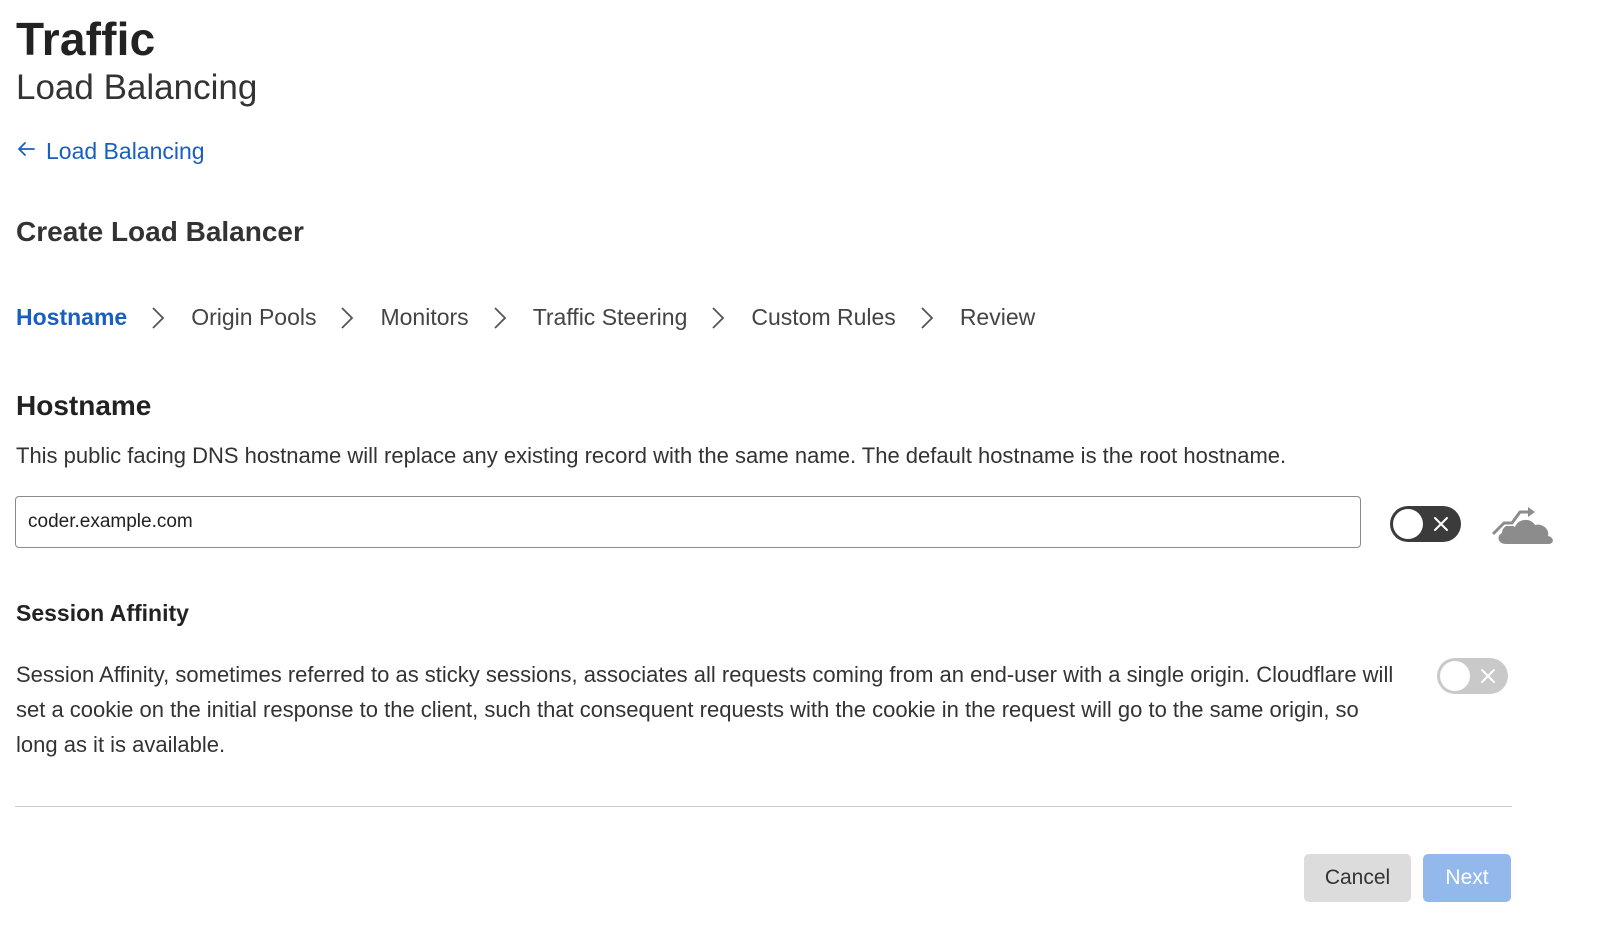 This screenshot has height=948, width=1610. Describe the element at coordinates (160, 231) in the screenshot. I see `wizard-title: Create Load Balancer` at that location.